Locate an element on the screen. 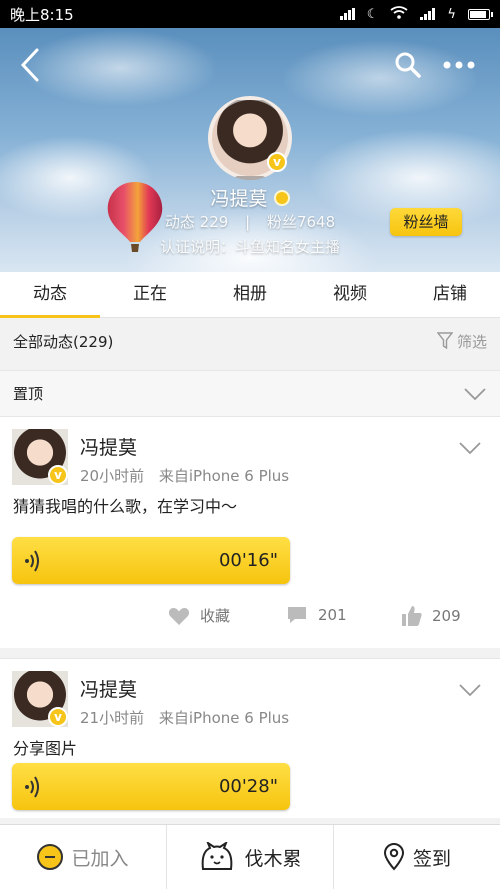  group-button: 伐木累 is located at coordinates (250, 857).